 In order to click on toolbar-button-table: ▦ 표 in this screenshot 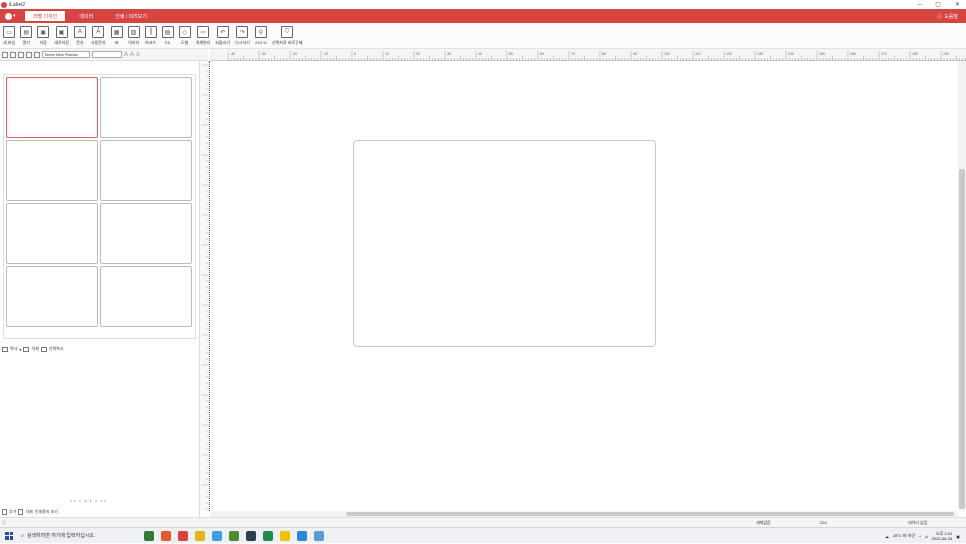, I will do `click(116, 36)`.